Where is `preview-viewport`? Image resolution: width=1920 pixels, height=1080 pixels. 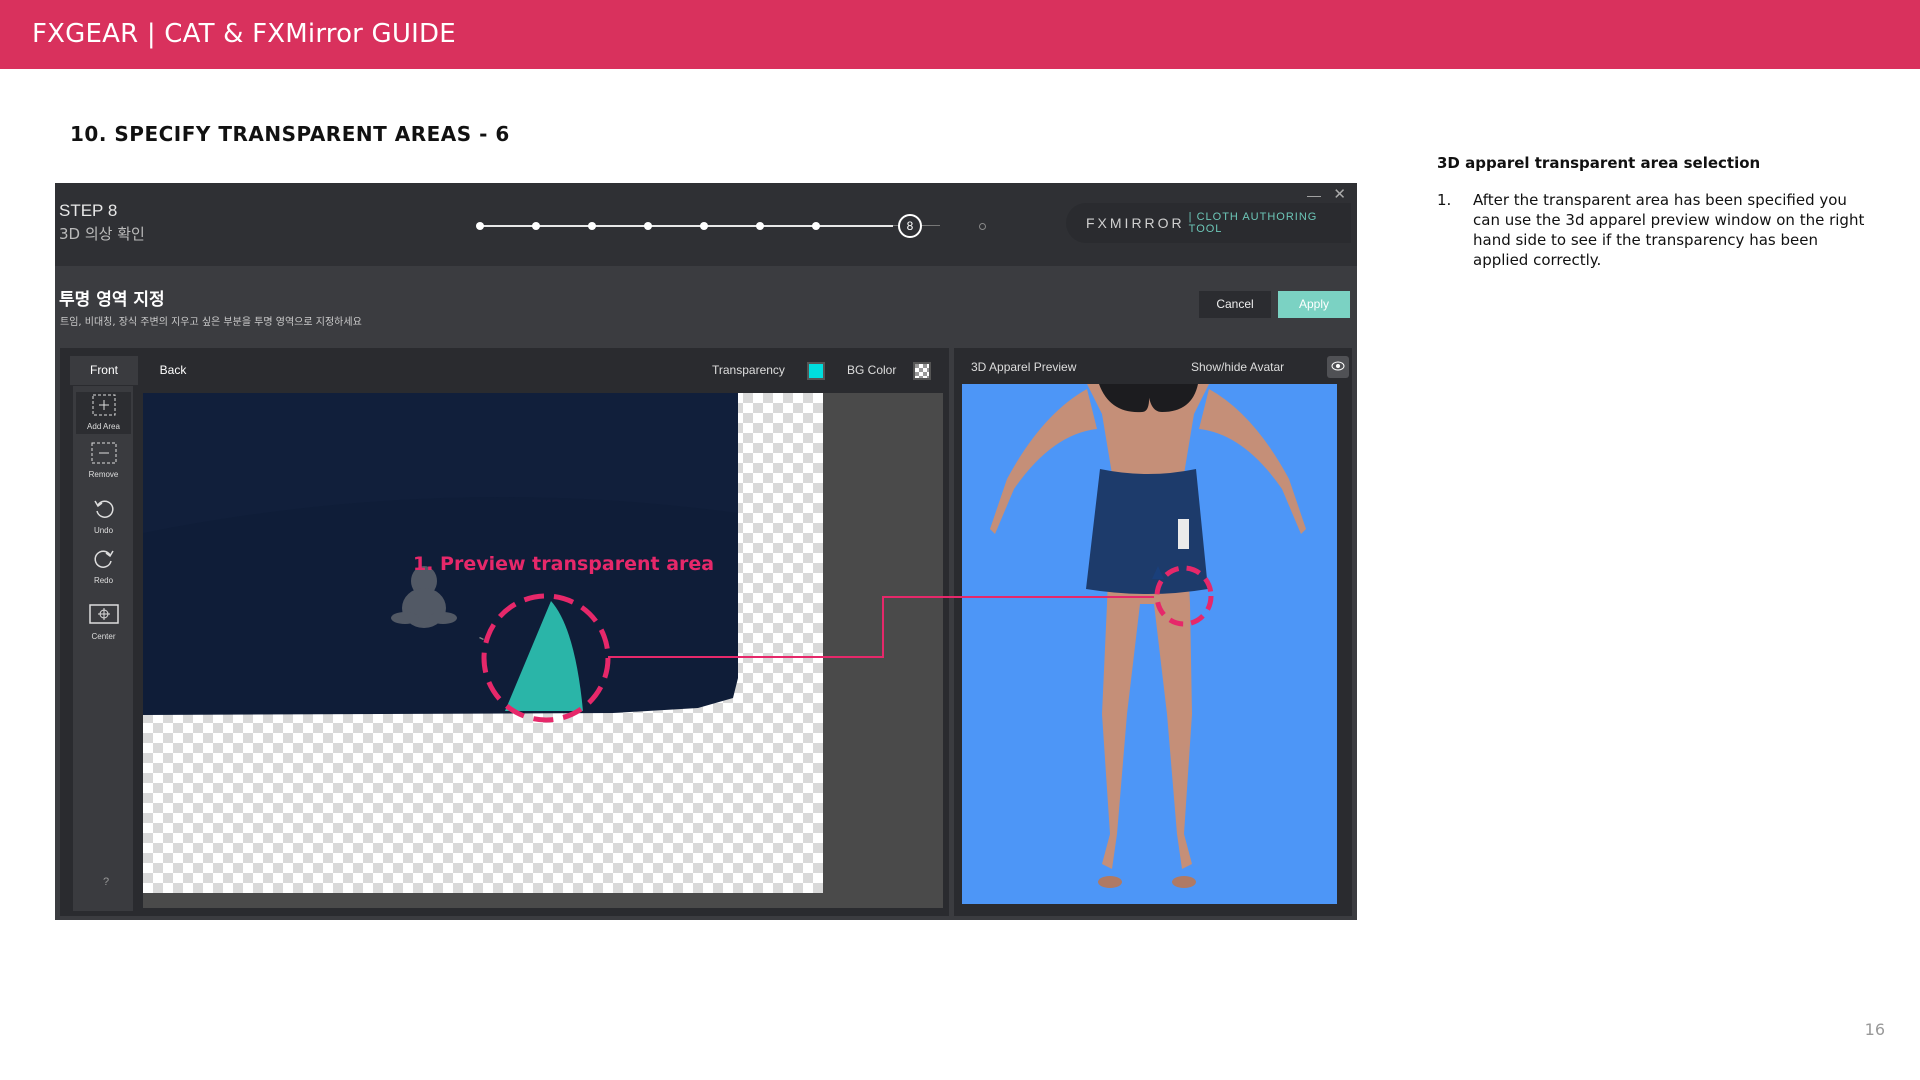
preview-viewport is located at coordinates (1149, 644).